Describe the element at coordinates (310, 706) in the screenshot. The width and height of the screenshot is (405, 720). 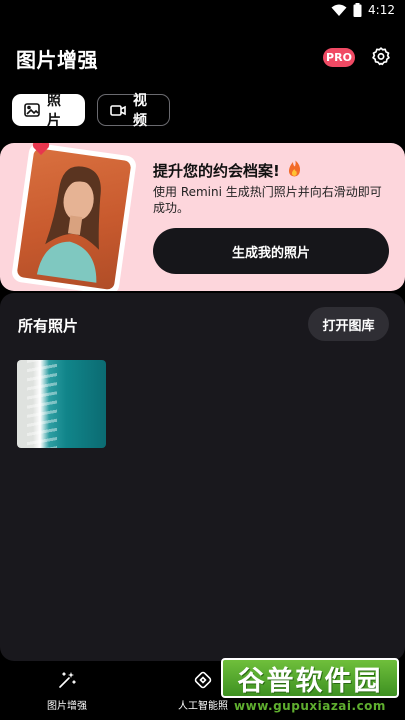
I see `watermark-url: www.gupuxiazai.com` at that location.